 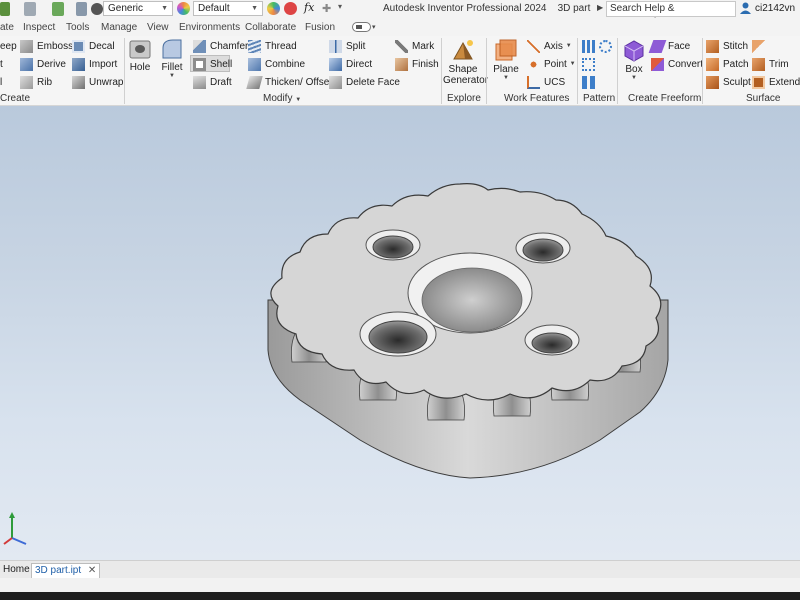 What do you see at coordinates (46, 46) in the screenshot?
I see `emboss-button: Emboss` at bounding box center [46, 46].